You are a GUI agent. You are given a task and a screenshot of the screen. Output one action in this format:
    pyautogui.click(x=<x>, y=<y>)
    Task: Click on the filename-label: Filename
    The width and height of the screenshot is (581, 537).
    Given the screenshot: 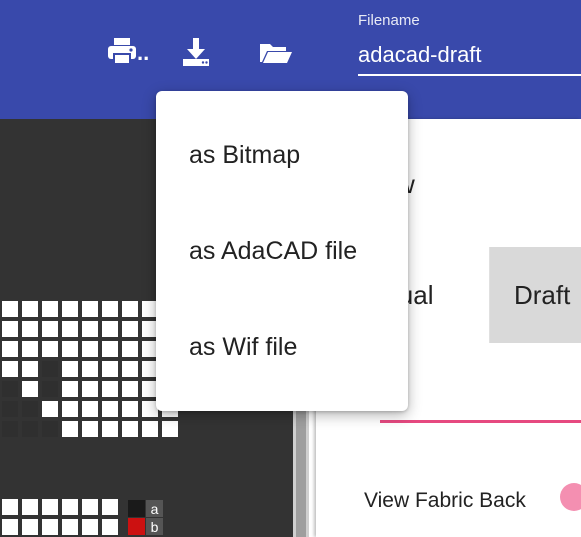 What is the action you would take?
    pyautogui.click(x=389, y=20)
    